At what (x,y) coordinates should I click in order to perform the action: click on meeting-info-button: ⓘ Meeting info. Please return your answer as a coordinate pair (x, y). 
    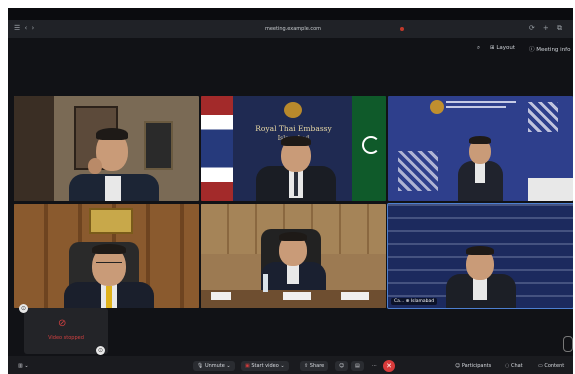
    Looking at the image, I should click on (550, 49).